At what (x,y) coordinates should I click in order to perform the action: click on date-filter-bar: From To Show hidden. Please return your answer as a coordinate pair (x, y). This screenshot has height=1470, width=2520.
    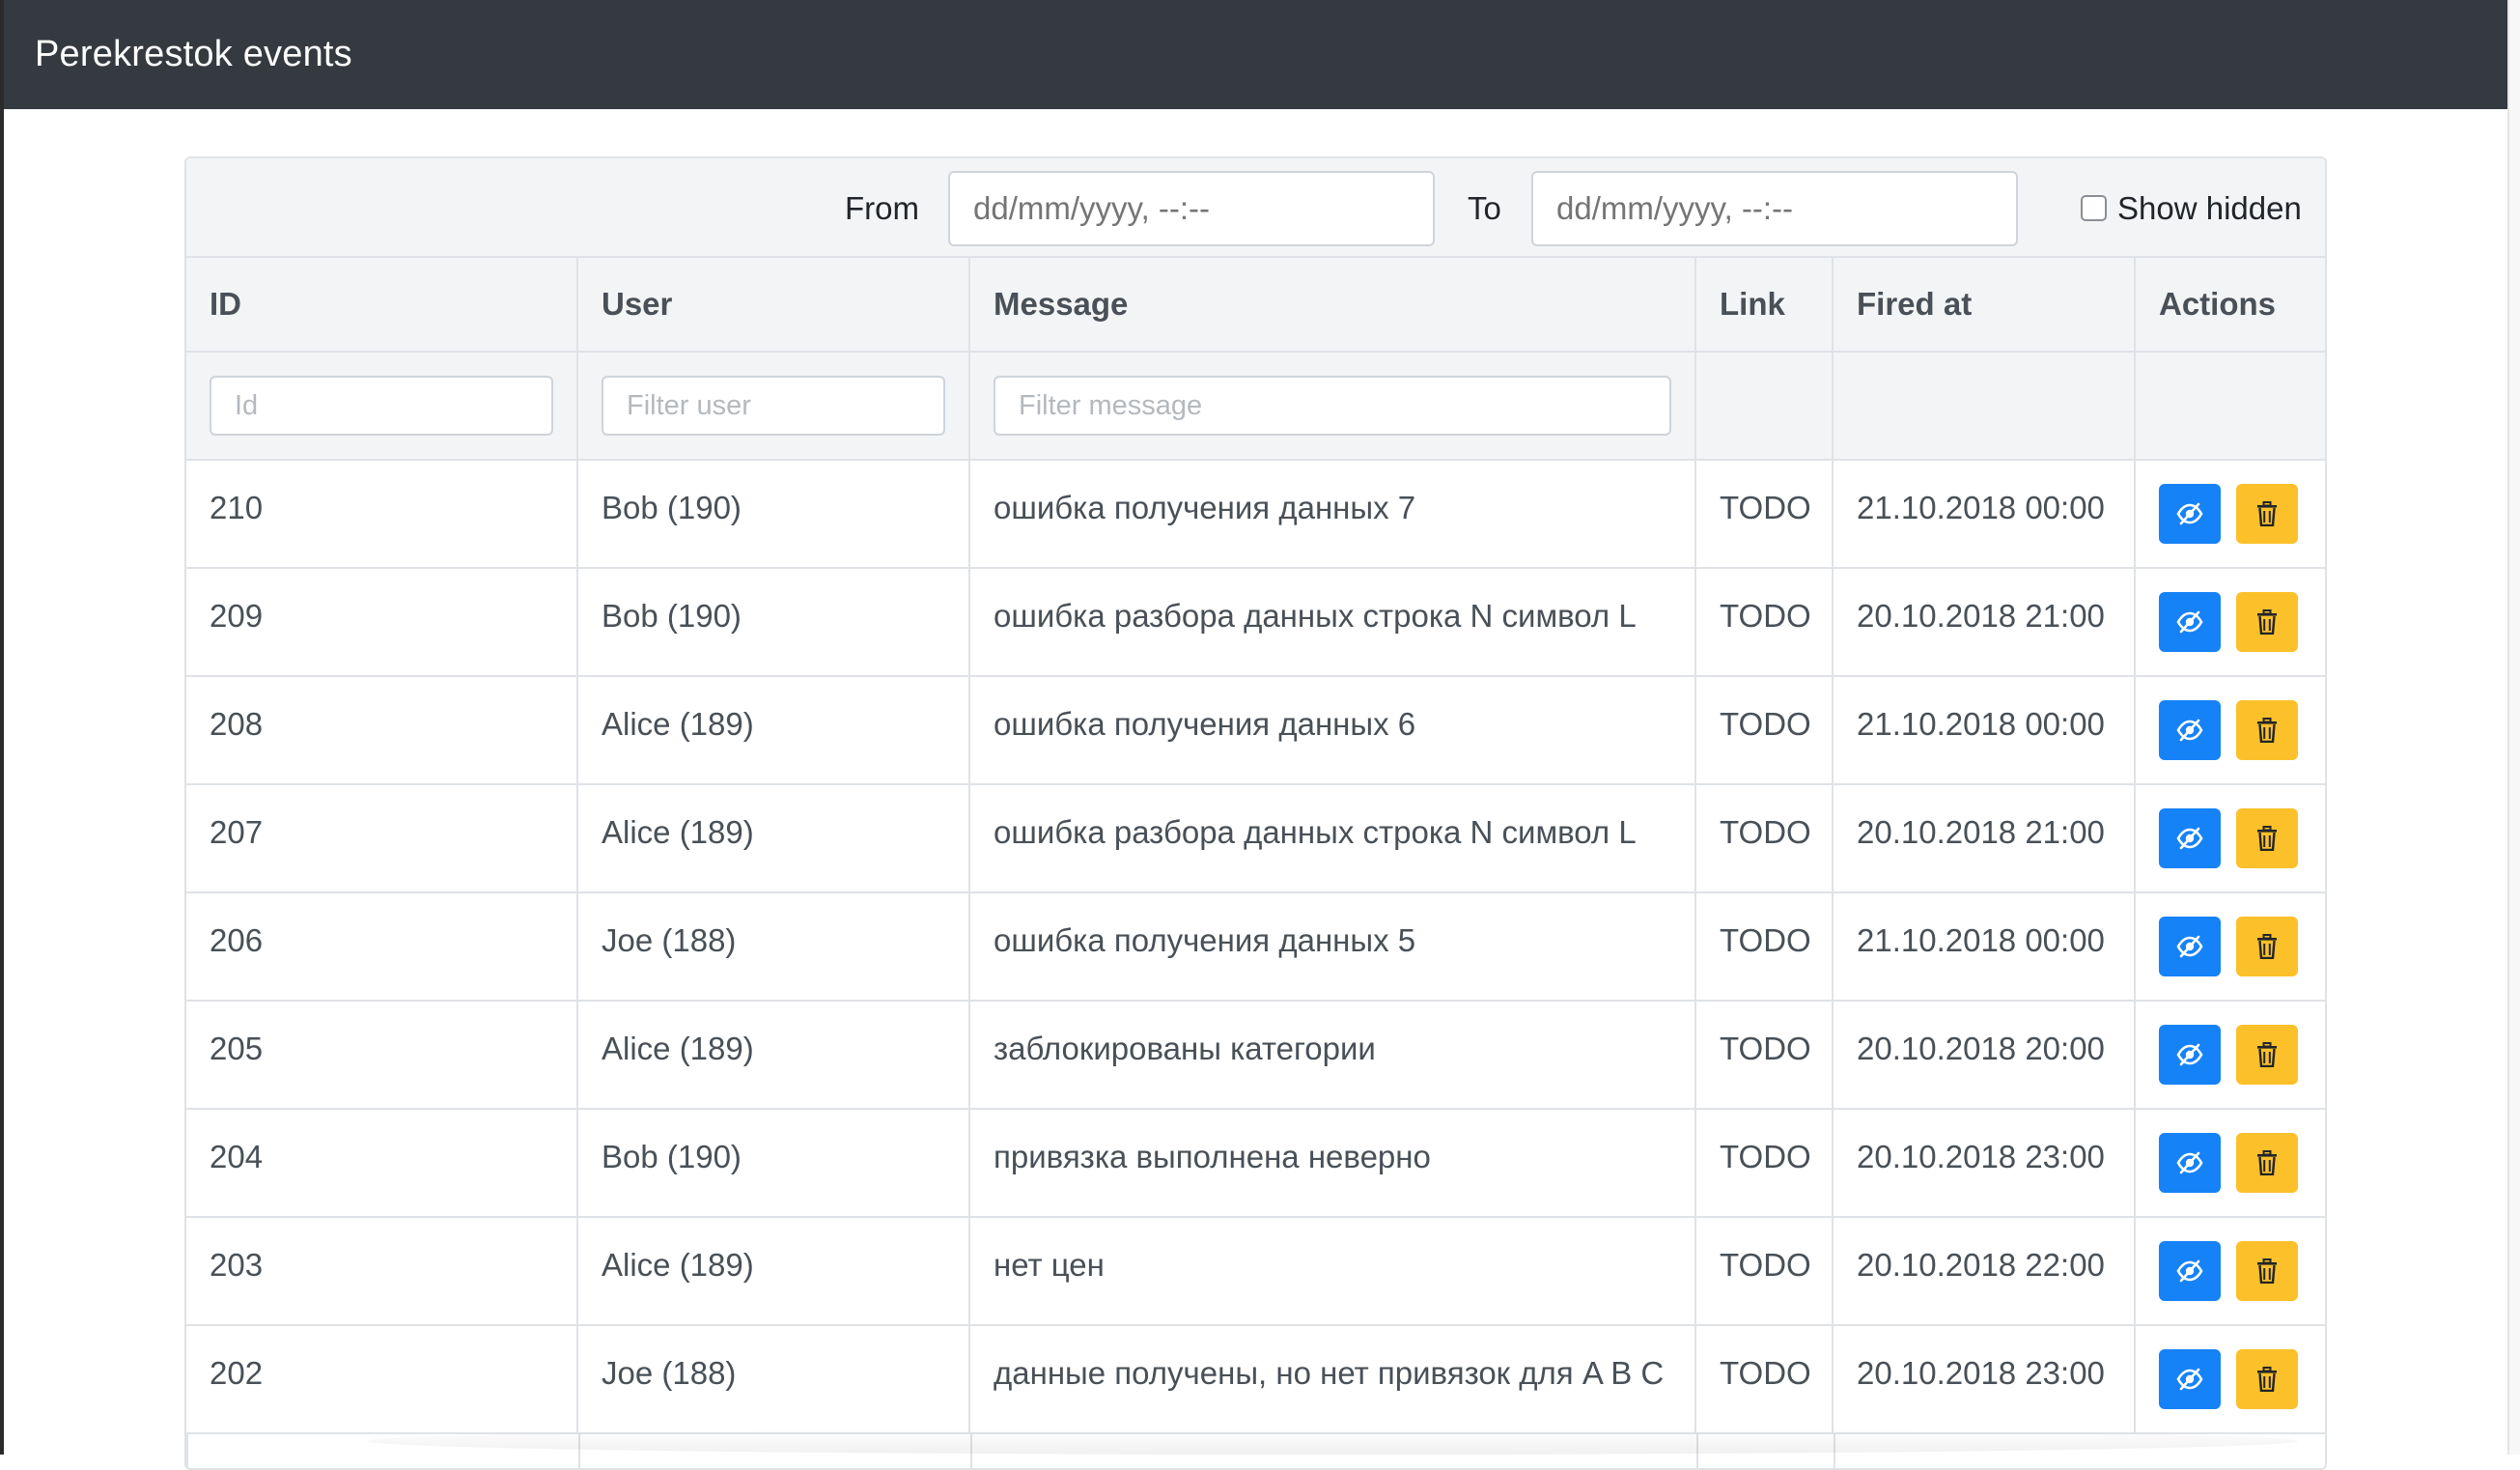
    Looking at the image, I should click on (1256, 208).